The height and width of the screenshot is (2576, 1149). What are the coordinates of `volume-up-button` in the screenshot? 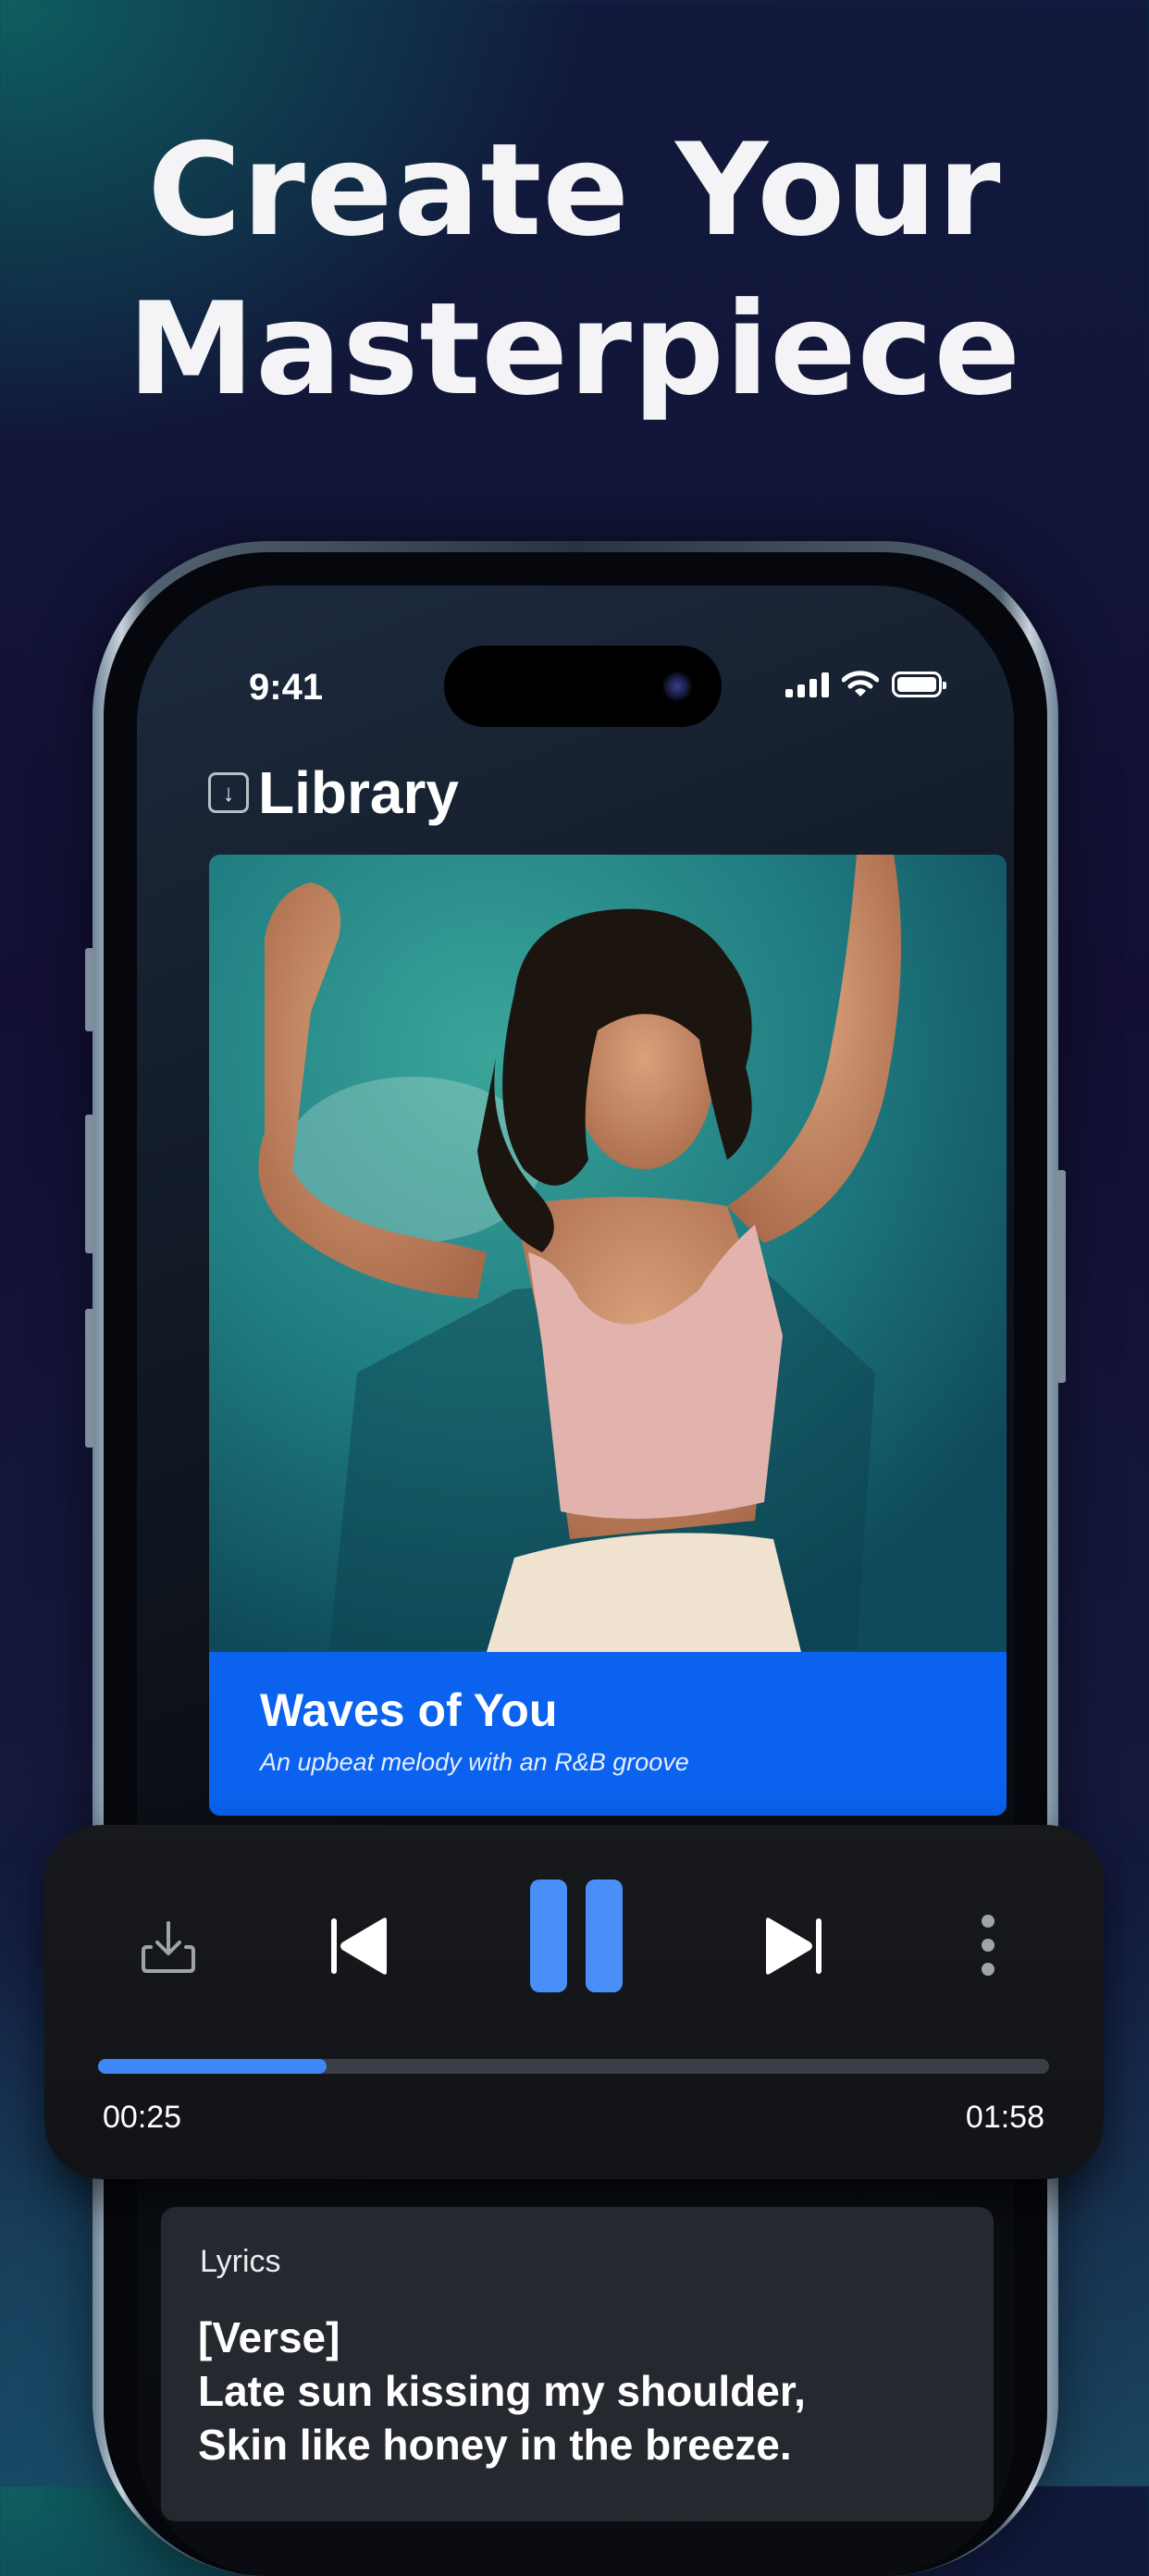 It's located at (89, 1184).